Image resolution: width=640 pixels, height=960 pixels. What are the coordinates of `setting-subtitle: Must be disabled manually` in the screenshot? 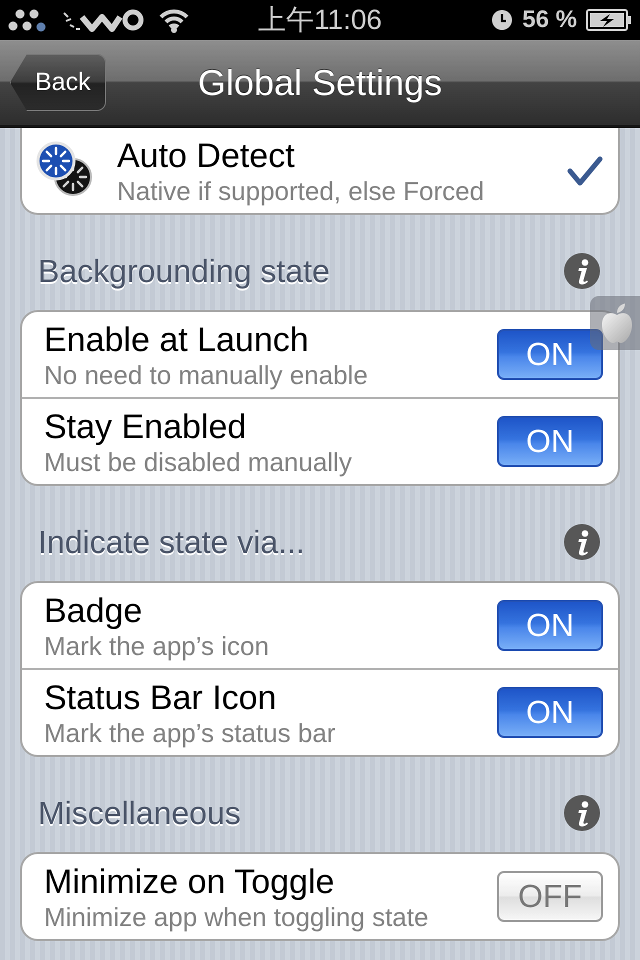 It's located at (198, 461).